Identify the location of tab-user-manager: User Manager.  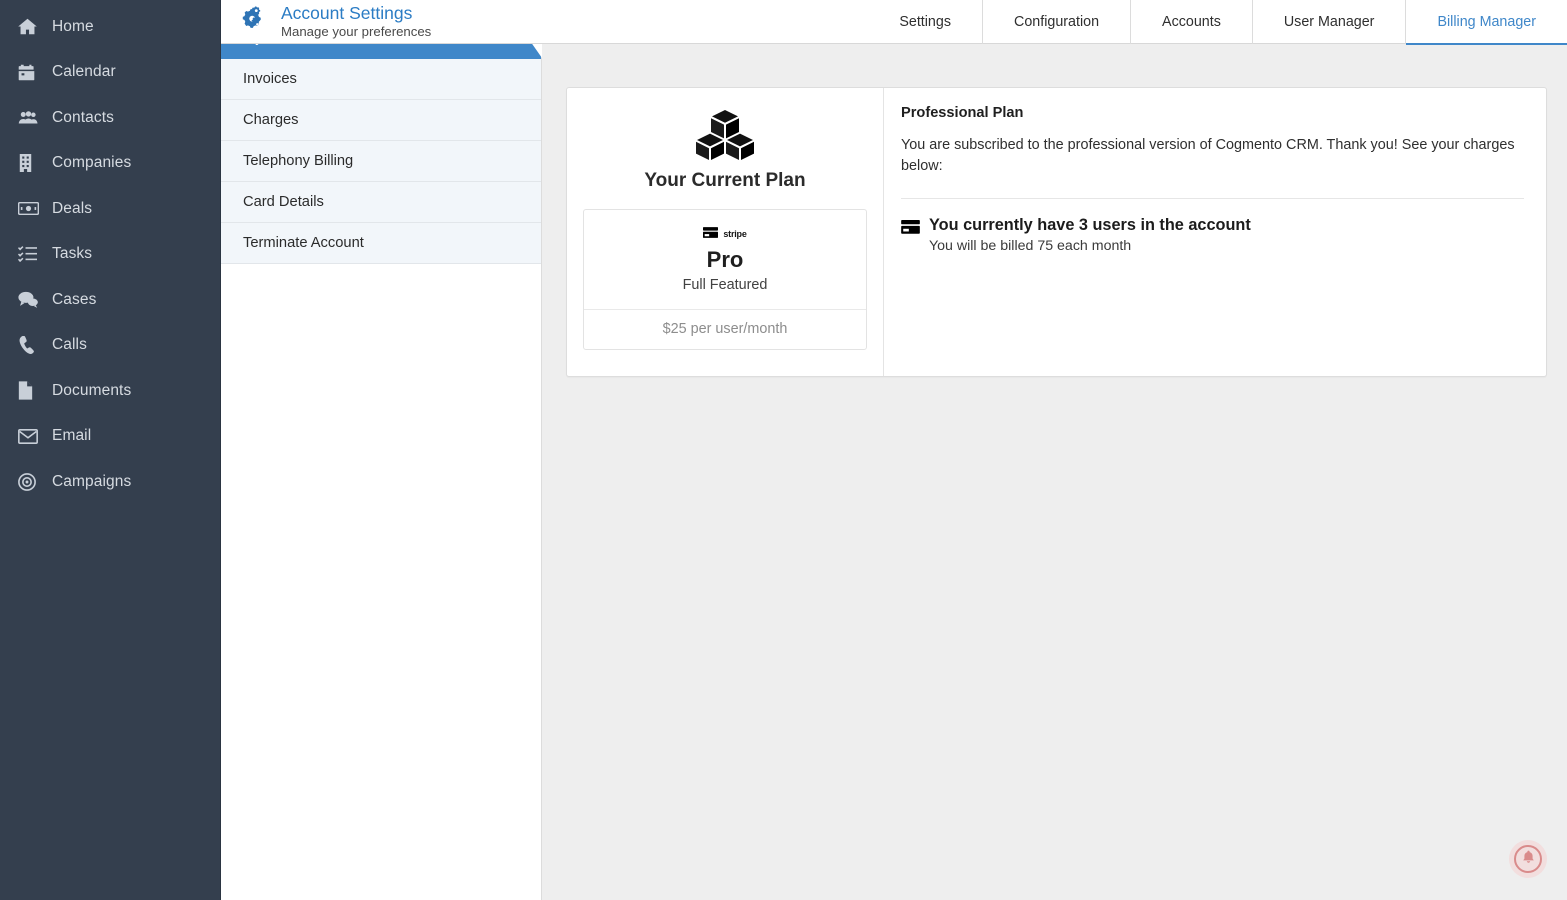
(1328, 22).